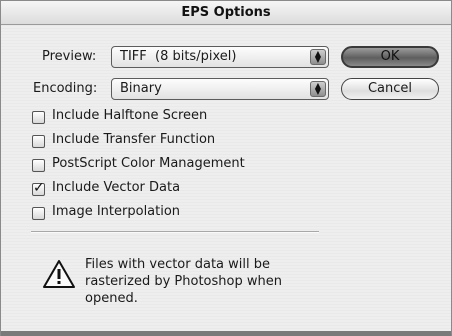 The height and width of the screenshot is (336, 452). I want to click on preview-label: Preview:, so click(69, 56).